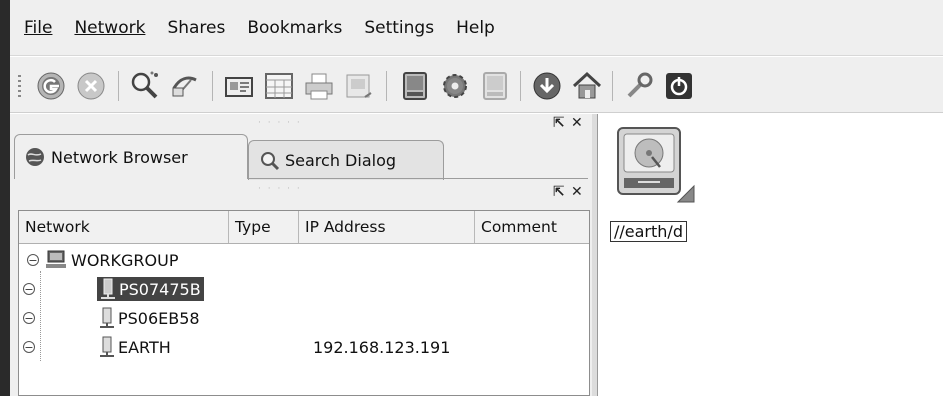 This screenshot has width=943, height=396. I want to click on column-ip-address: IP Address, so click(387, 227).